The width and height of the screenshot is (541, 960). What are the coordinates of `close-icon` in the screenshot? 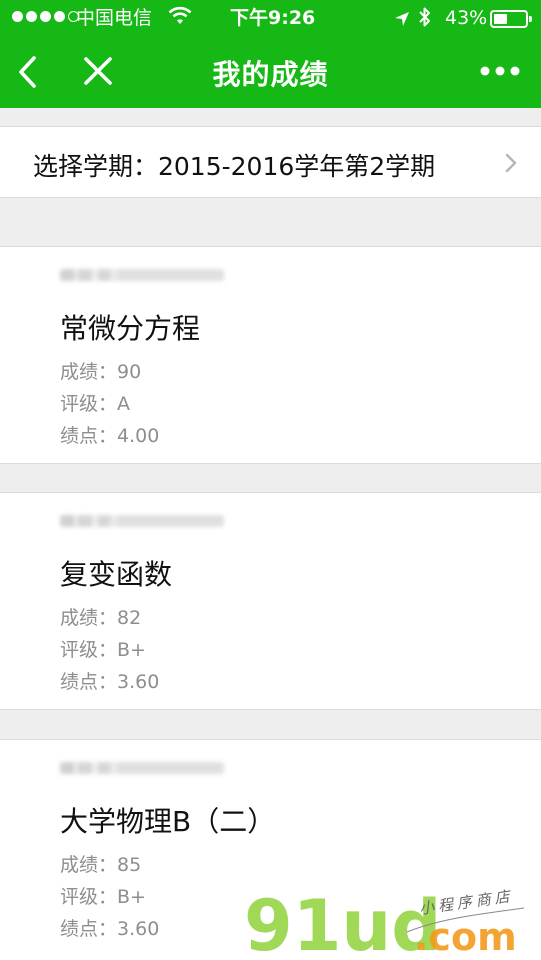 It's located at (98, 71).